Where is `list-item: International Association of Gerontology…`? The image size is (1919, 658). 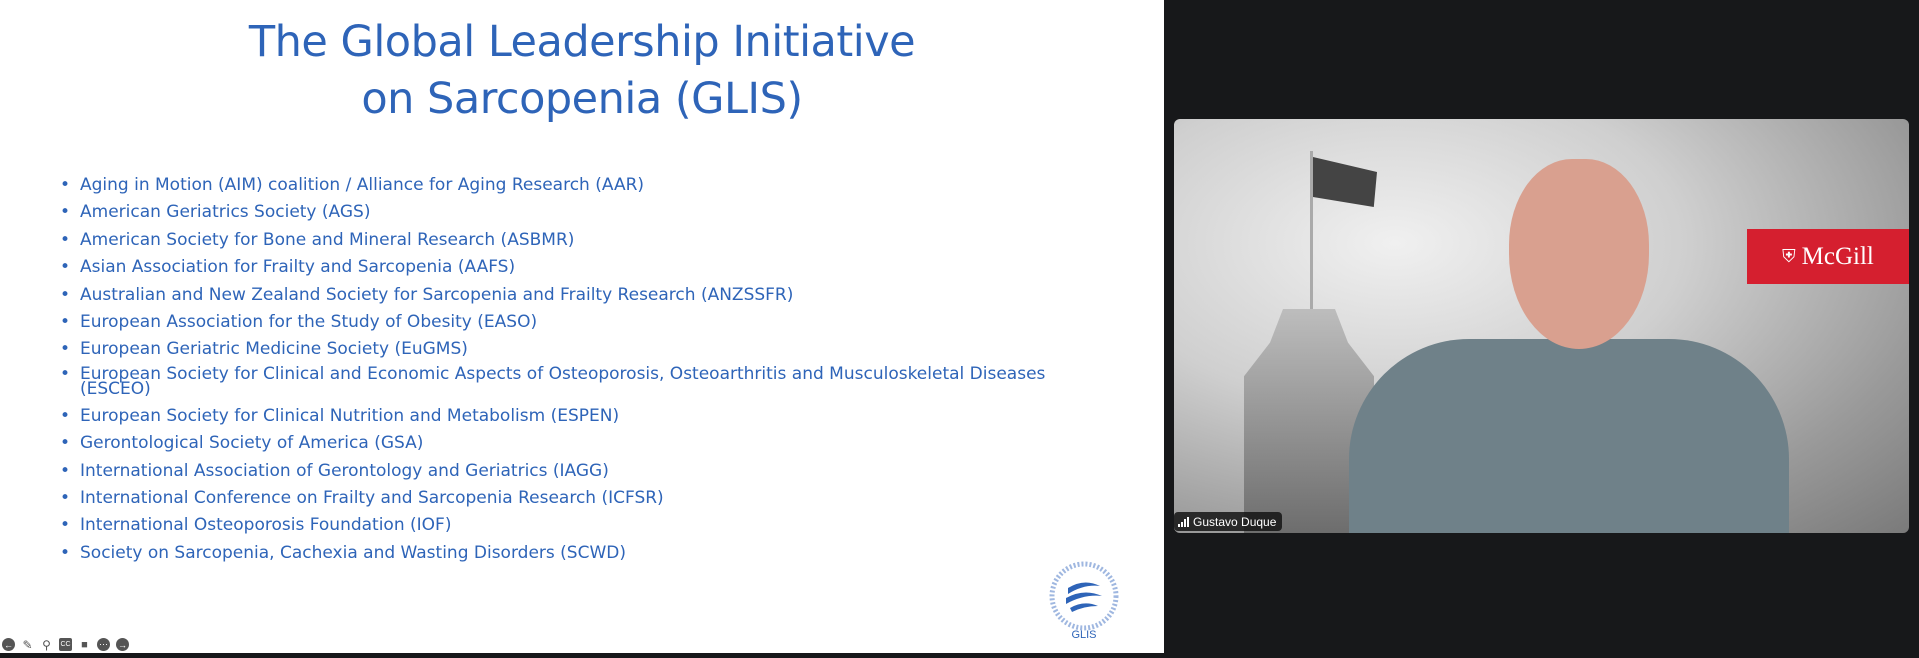 list-item: International Association of Gerontology… is located at coordinates (590, 471).